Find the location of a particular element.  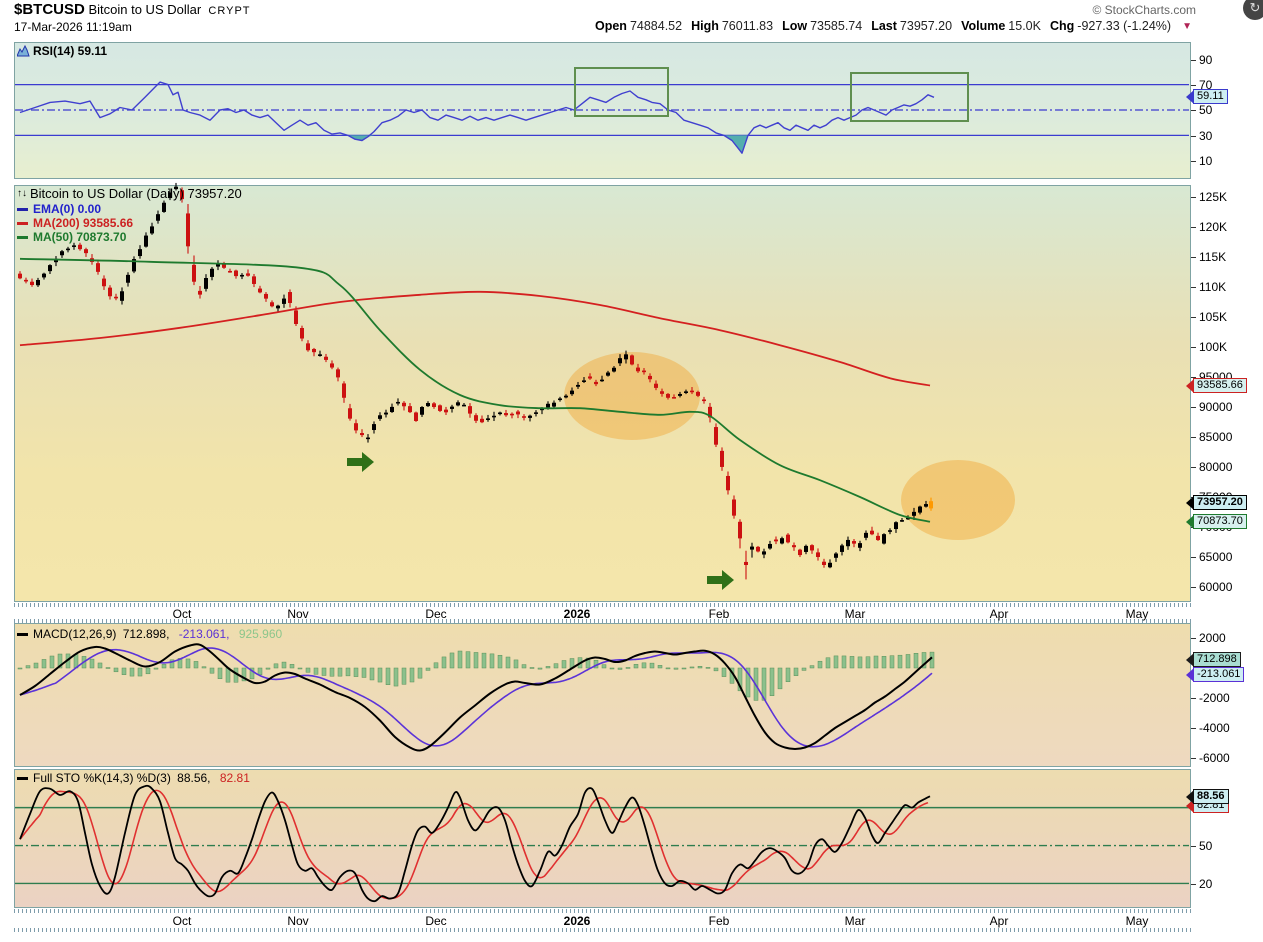

axis-tick-label: 85000 is located at coordinates (1216, 437).